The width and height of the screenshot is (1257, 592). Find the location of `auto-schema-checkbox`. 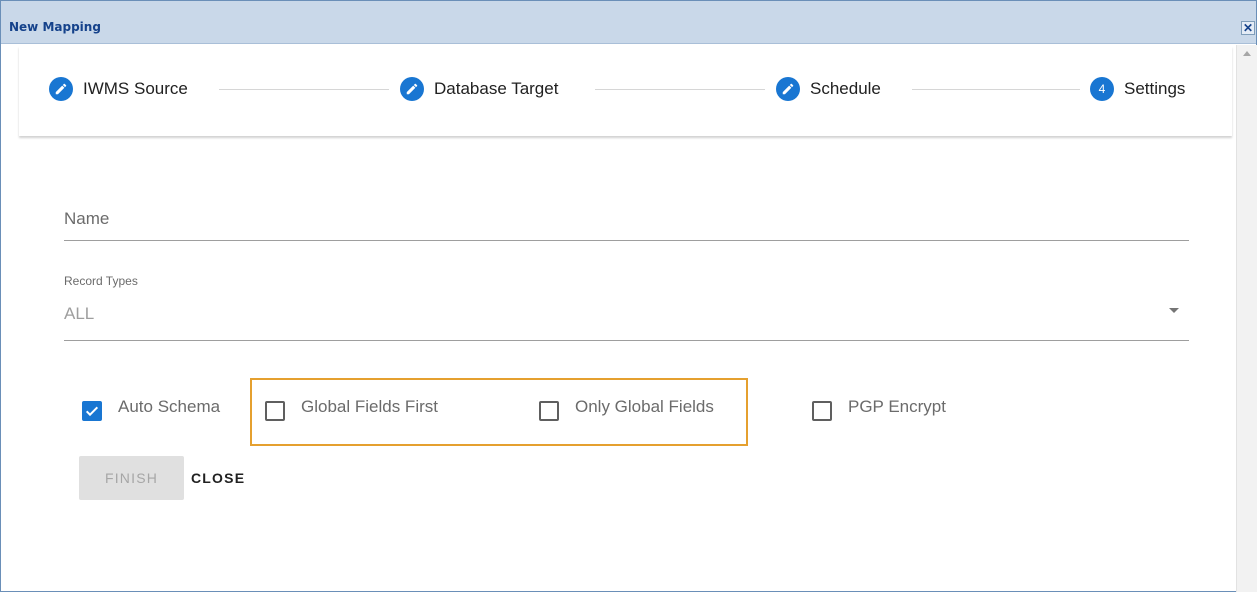

auto-schema-checkbox is located at coordinates (92, 411).